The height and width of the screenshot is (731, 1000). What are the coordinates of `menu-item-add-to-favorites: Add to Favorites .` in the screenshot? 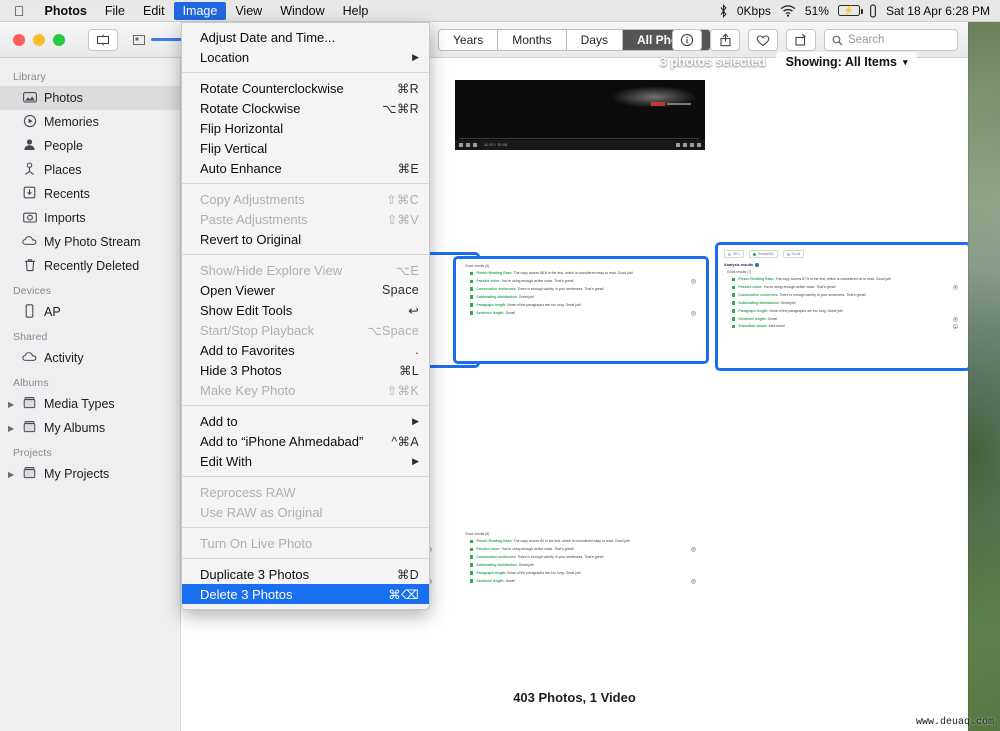 It's located at (305, 350).